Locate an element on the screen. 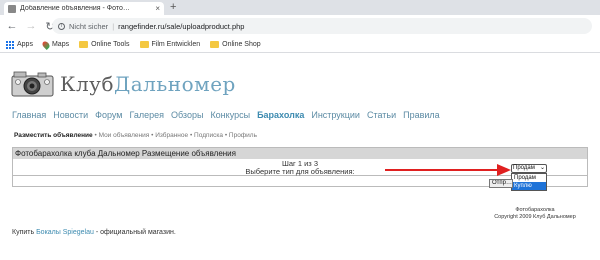 The image size is (600, 260). bookmark-label: Maps is located at coordinates (60, 44).